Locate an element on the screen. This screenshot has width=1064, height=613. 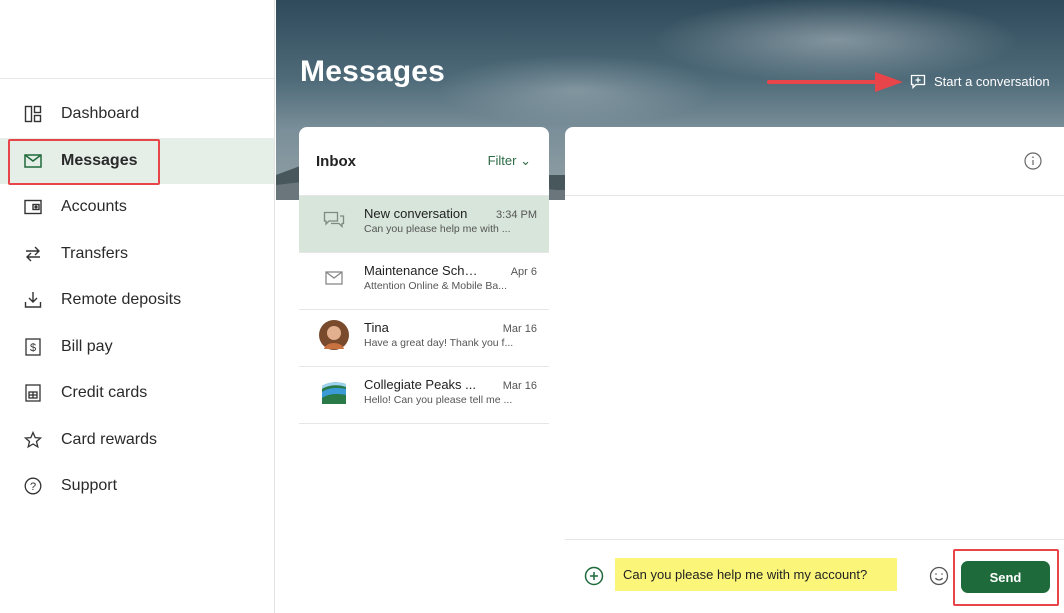
dollar-receipt-icon: $ is located at coordinates (33, 347).